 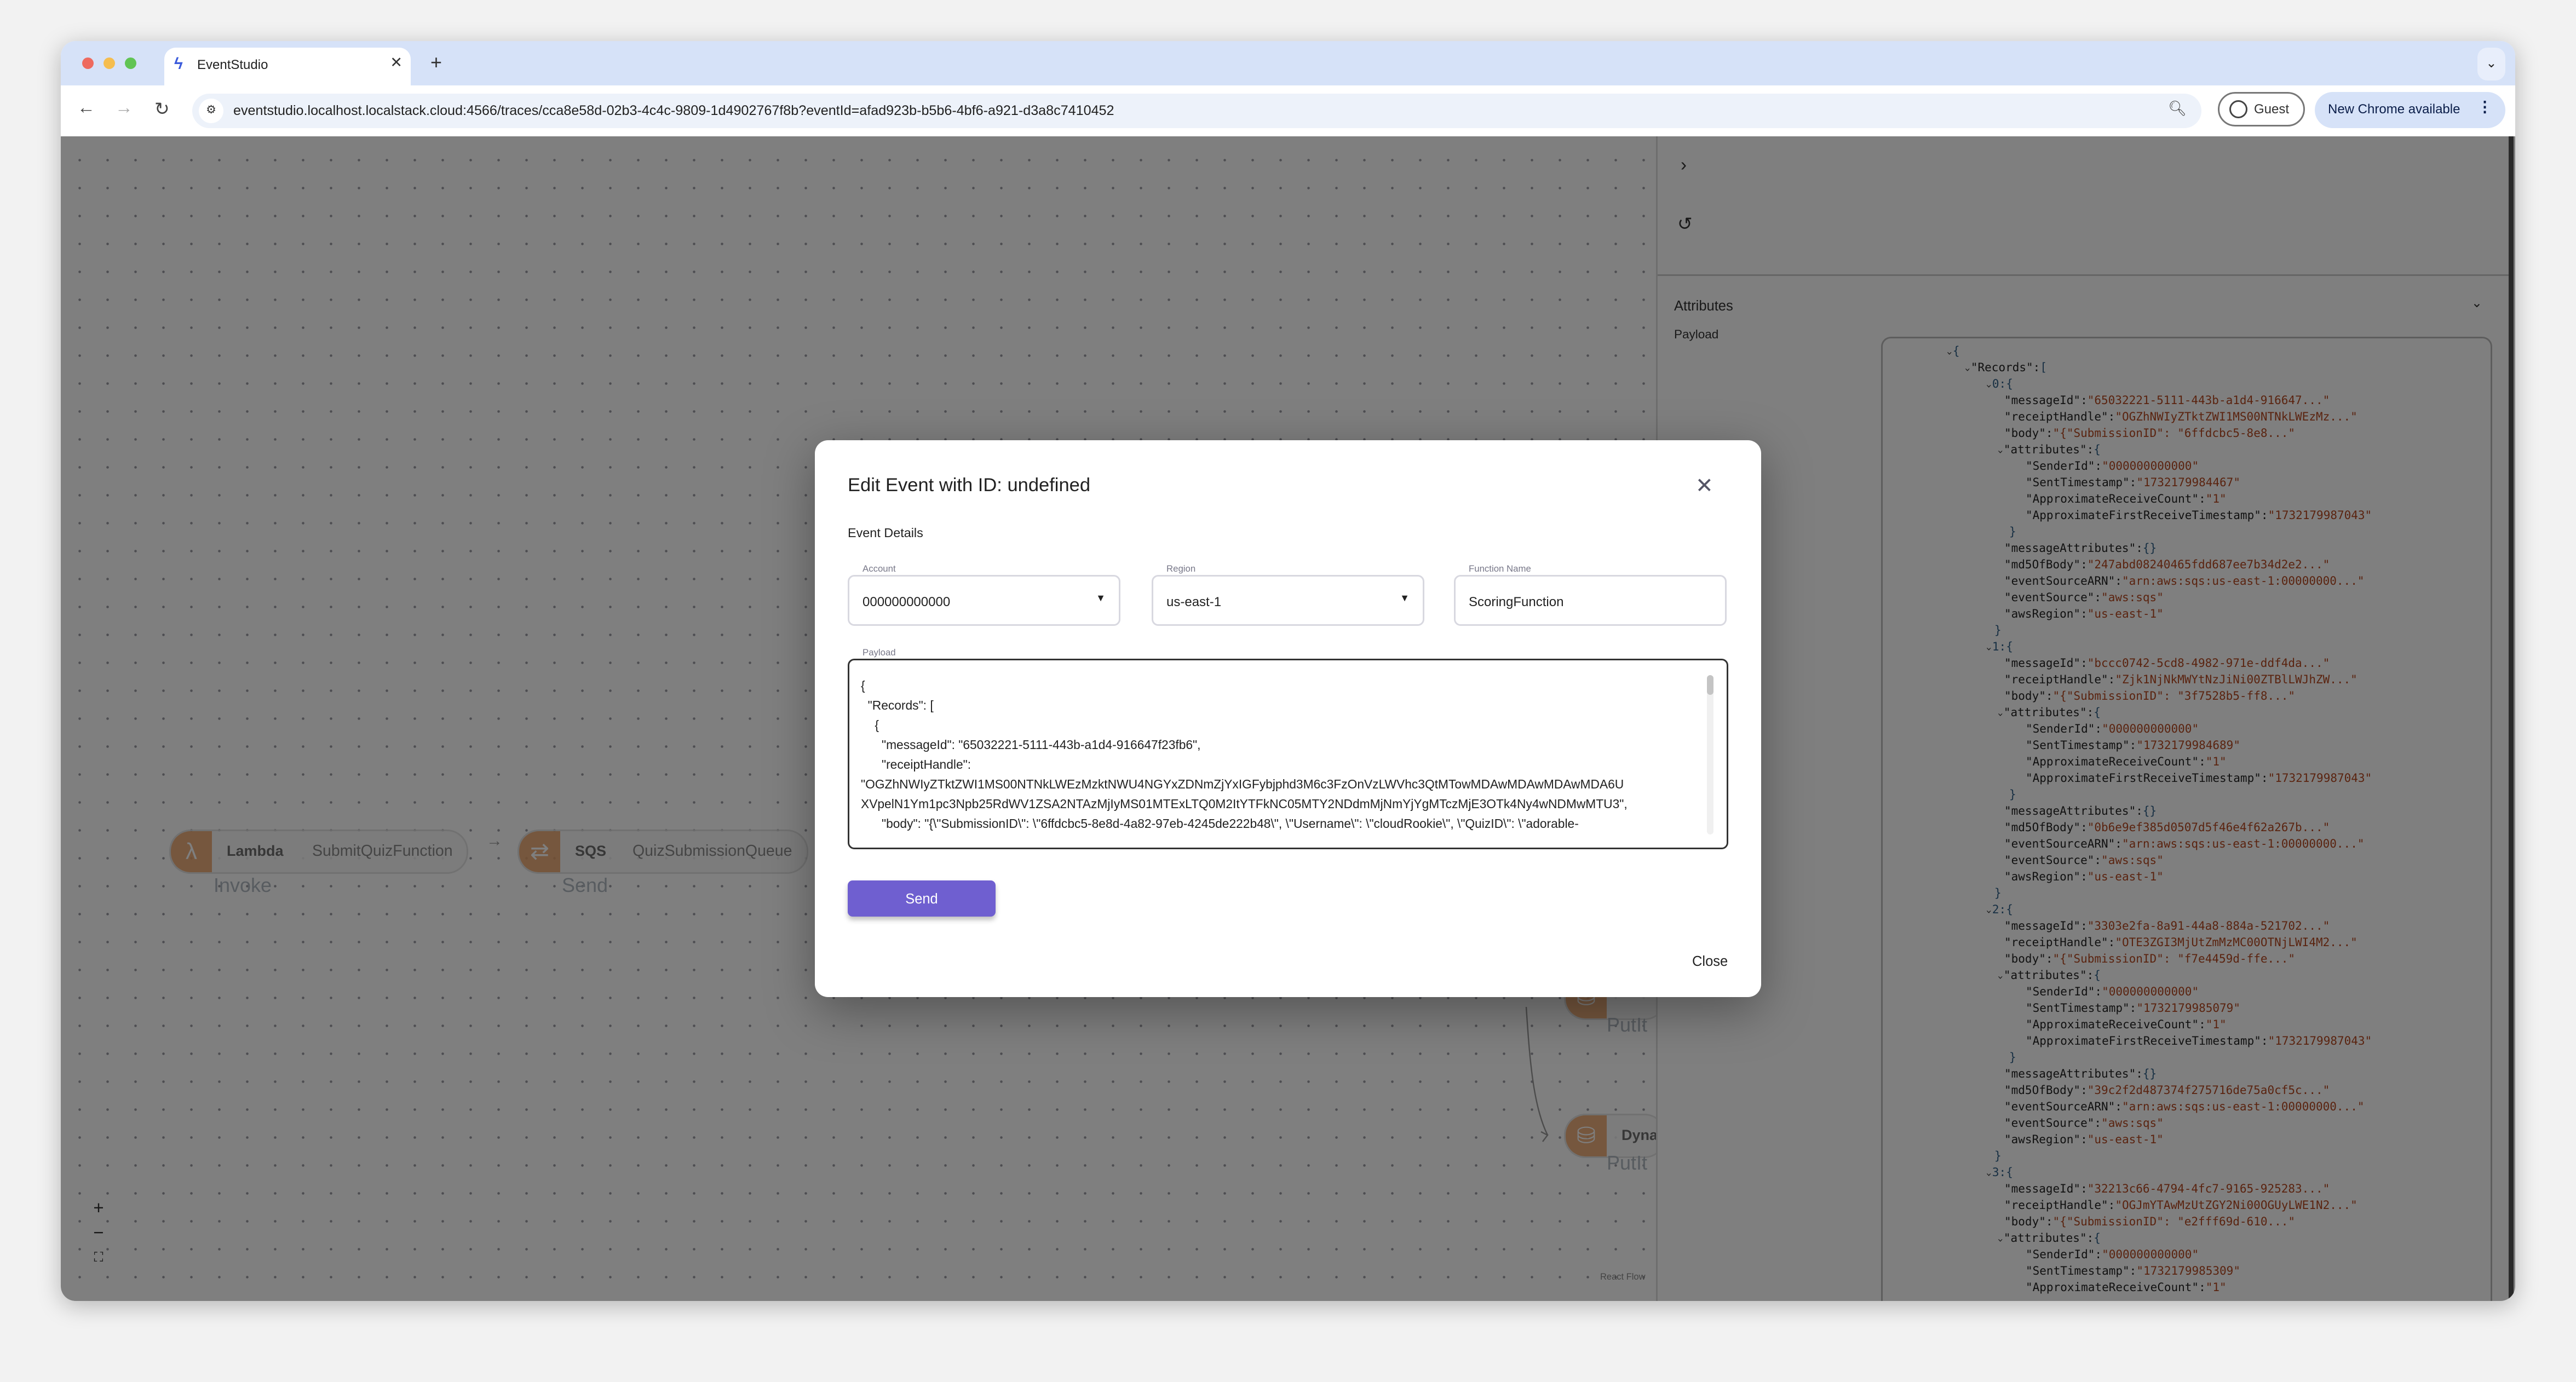 What do you see at coordinates (969, 486) in the screenshot?
I see `dialog-title: Edit Event with ID: undefined` at bounding box center [969, 486].